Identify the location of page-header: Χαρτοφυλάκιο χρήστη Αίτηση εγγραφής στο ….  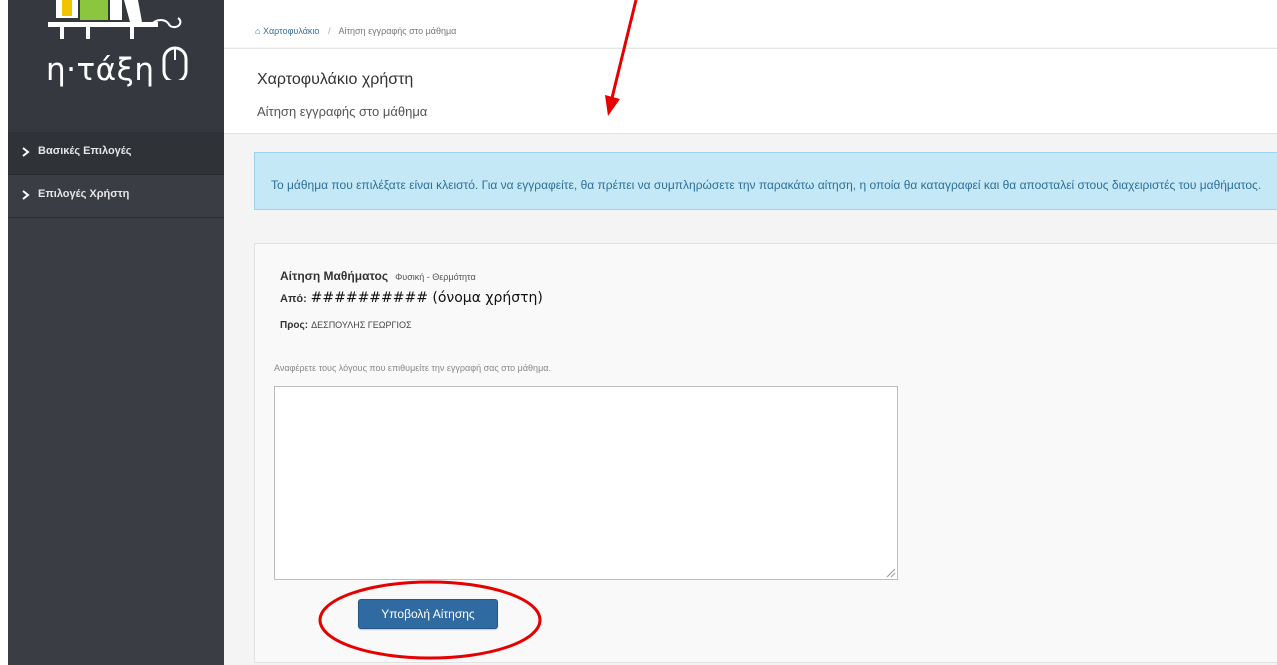
(750, 91).